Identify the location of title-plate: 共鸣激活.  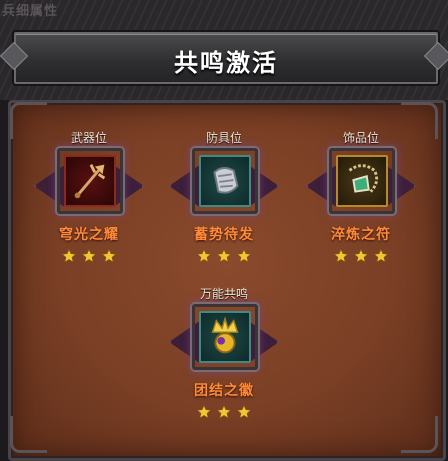
(226, 58).